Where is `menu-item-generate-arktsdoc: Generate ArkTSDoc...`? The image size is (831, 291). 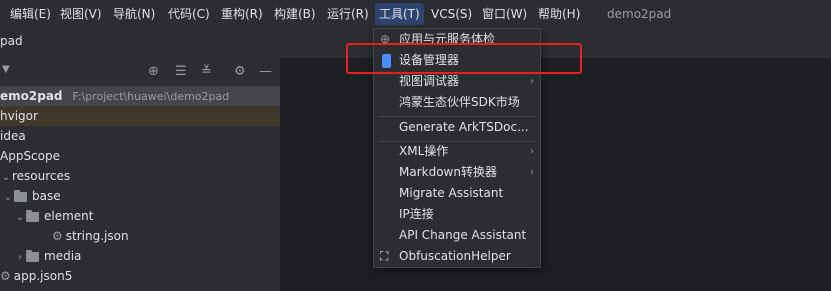
menu-item-generate-arktsdoc: Generate ArkTSDoc... is located at coordinates (457, 127).